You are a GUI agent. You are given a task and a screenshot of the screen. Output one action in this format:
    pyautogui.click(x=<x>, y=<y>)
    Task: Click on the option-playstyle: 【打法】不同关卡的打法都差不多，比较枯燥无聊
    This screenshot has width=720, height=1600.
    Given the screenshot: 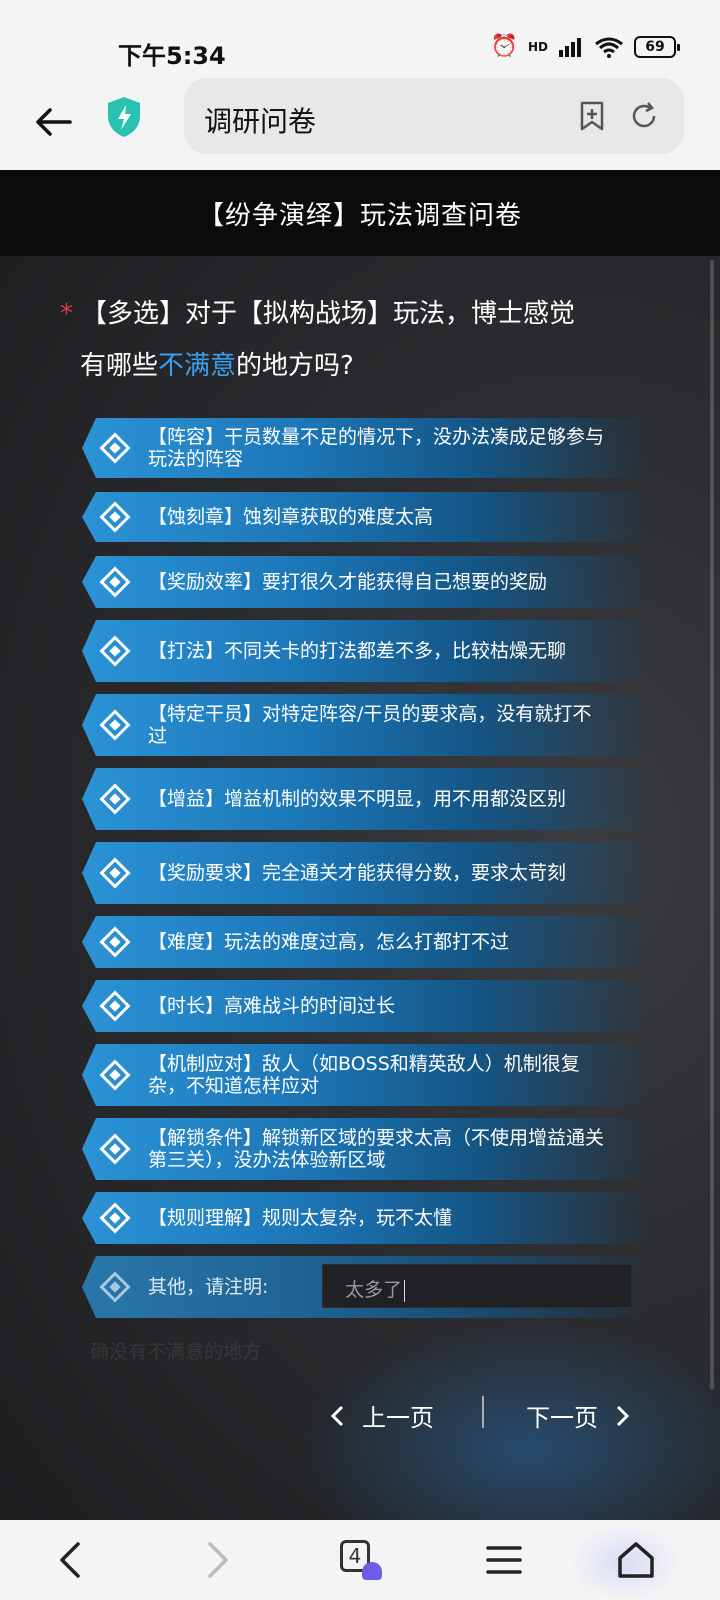 What is the action you would take?
    pyautogui.click(x=362, y=651)
    